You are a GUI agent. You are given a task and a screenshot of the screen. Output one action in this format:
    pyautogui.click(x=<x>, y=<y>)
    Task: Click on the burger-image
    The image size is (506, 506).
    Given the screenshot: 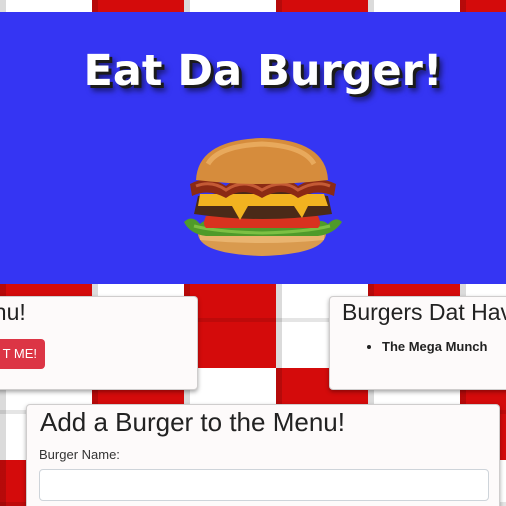 What is the action you would take?
    pyautogui.click(x=263, y=197)
    